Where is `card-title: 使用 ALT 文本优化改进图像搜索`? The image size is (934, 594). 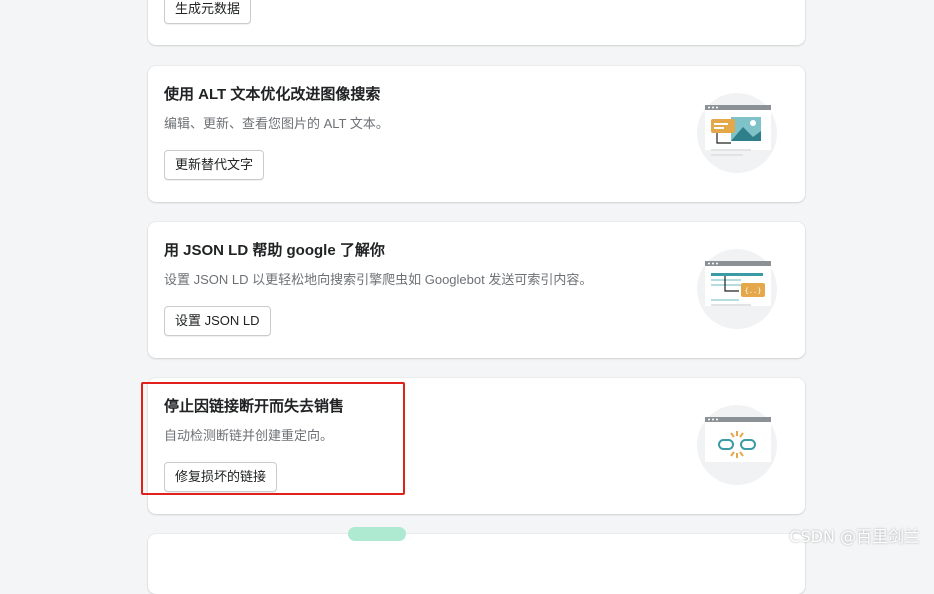 card-title: 使用 ALT 文本优化改进图像搜索 is located at coordinates (272, 94).